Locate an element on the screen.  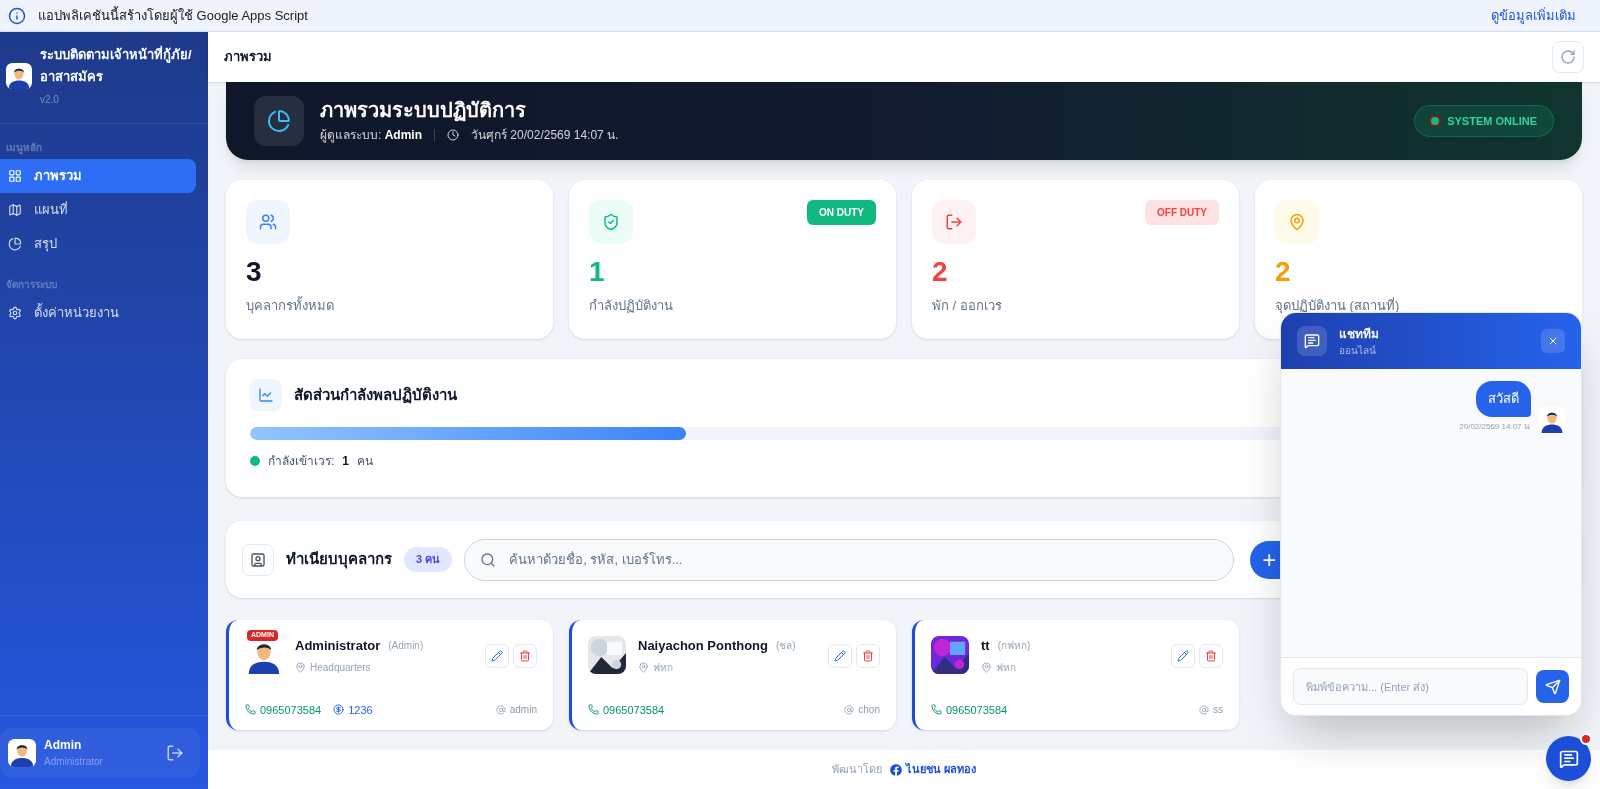
legend-label: กำลังเข้าเวร: is located at coordinates (301, 461).